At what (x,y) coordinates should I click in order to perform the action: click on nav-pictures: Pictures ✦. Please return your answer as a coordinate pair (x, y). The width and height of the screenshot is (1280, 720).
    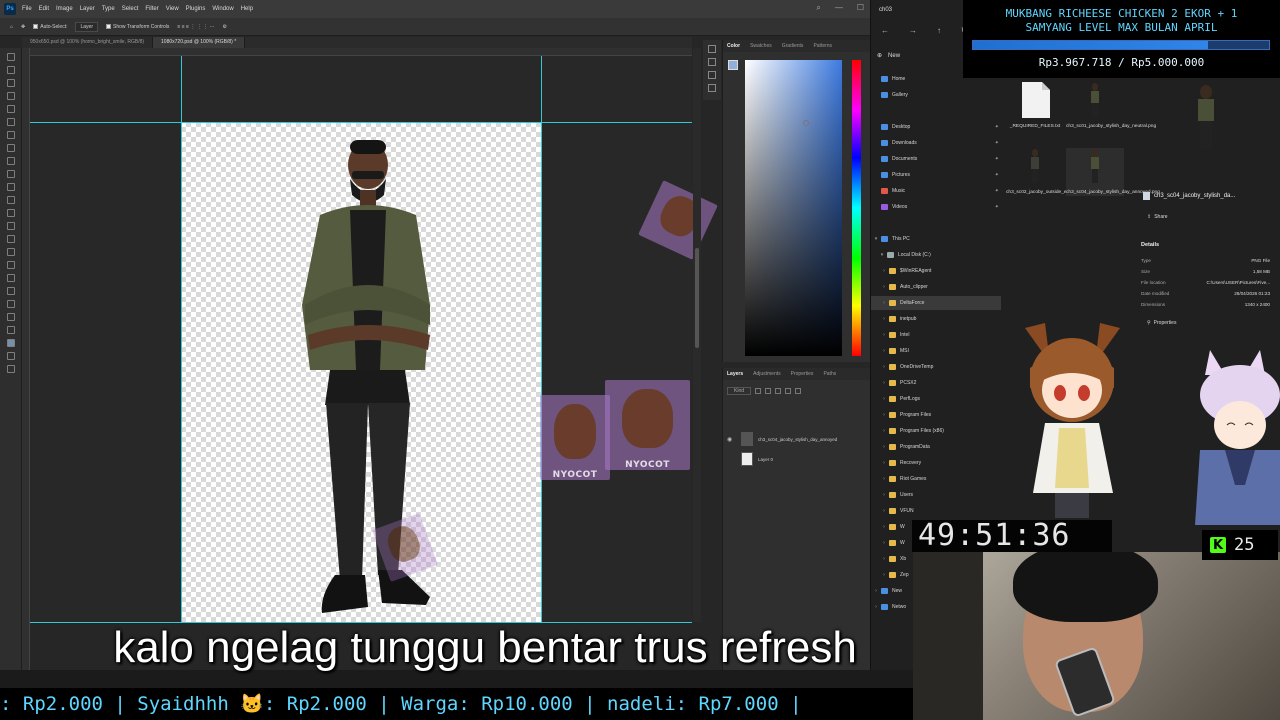
    Looking at the image, I should click on (936, 175).